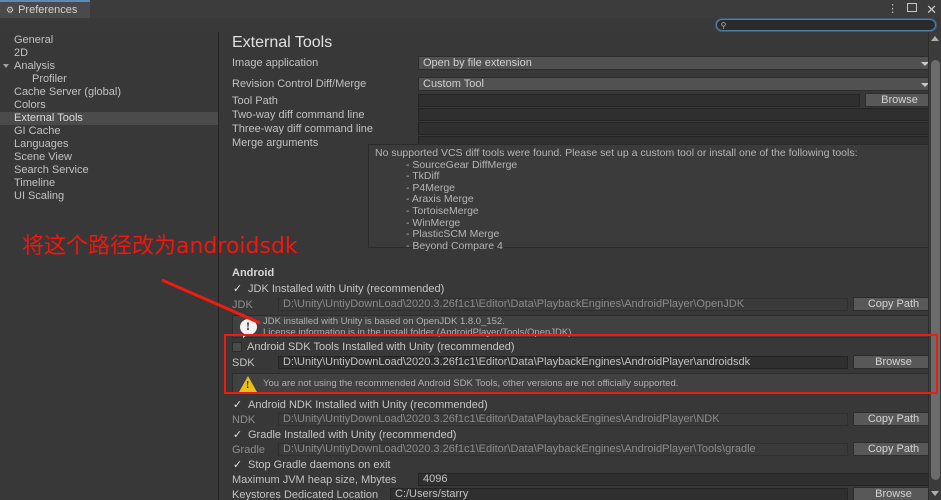 This screenshot has height=500, width=941. Describe the element at coordinates (676, 128) in the screenshot. I see `three-way-diff-input` at that location.